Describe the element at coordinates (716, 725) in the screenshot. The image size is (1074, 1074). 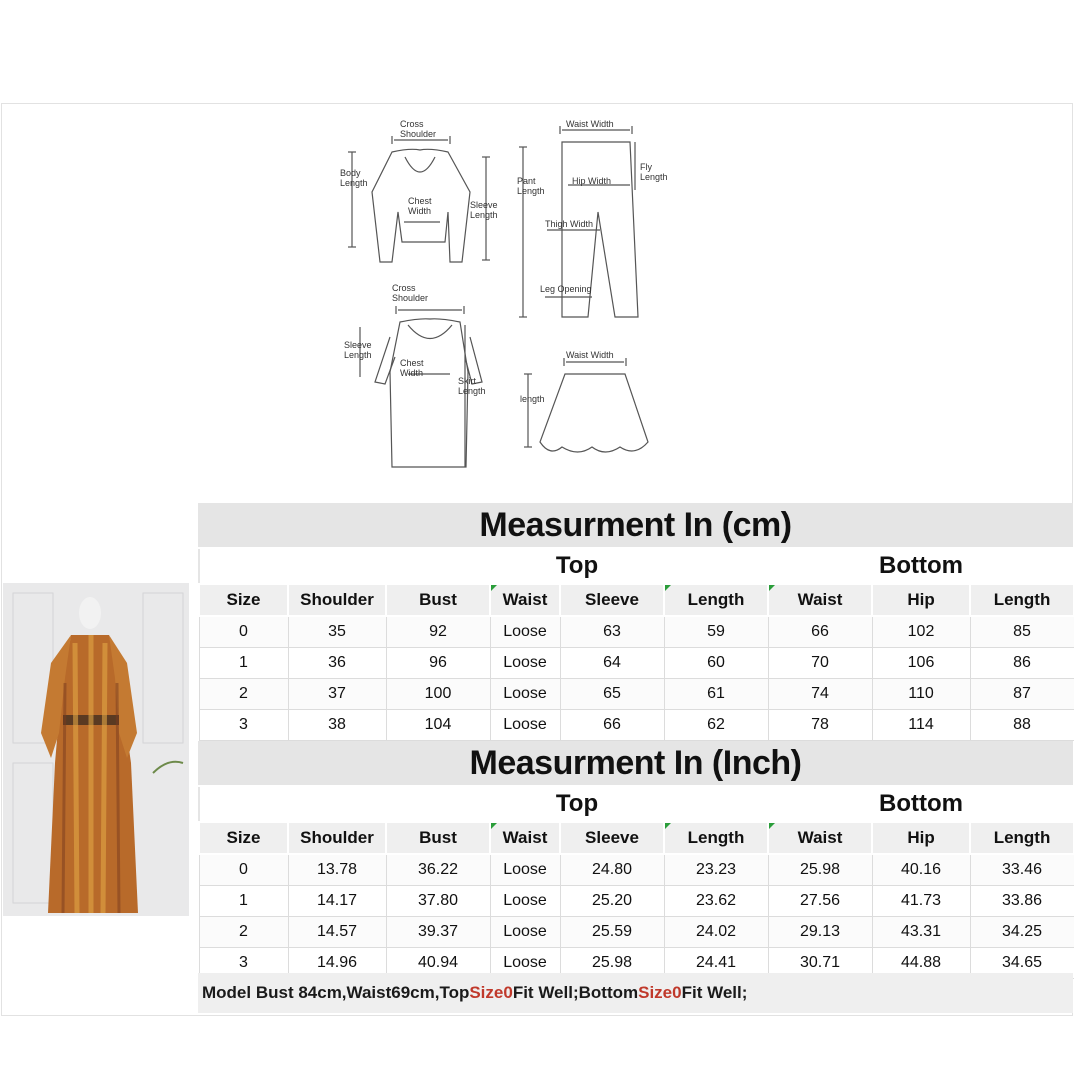
I see `table-cell: 62` at that location.